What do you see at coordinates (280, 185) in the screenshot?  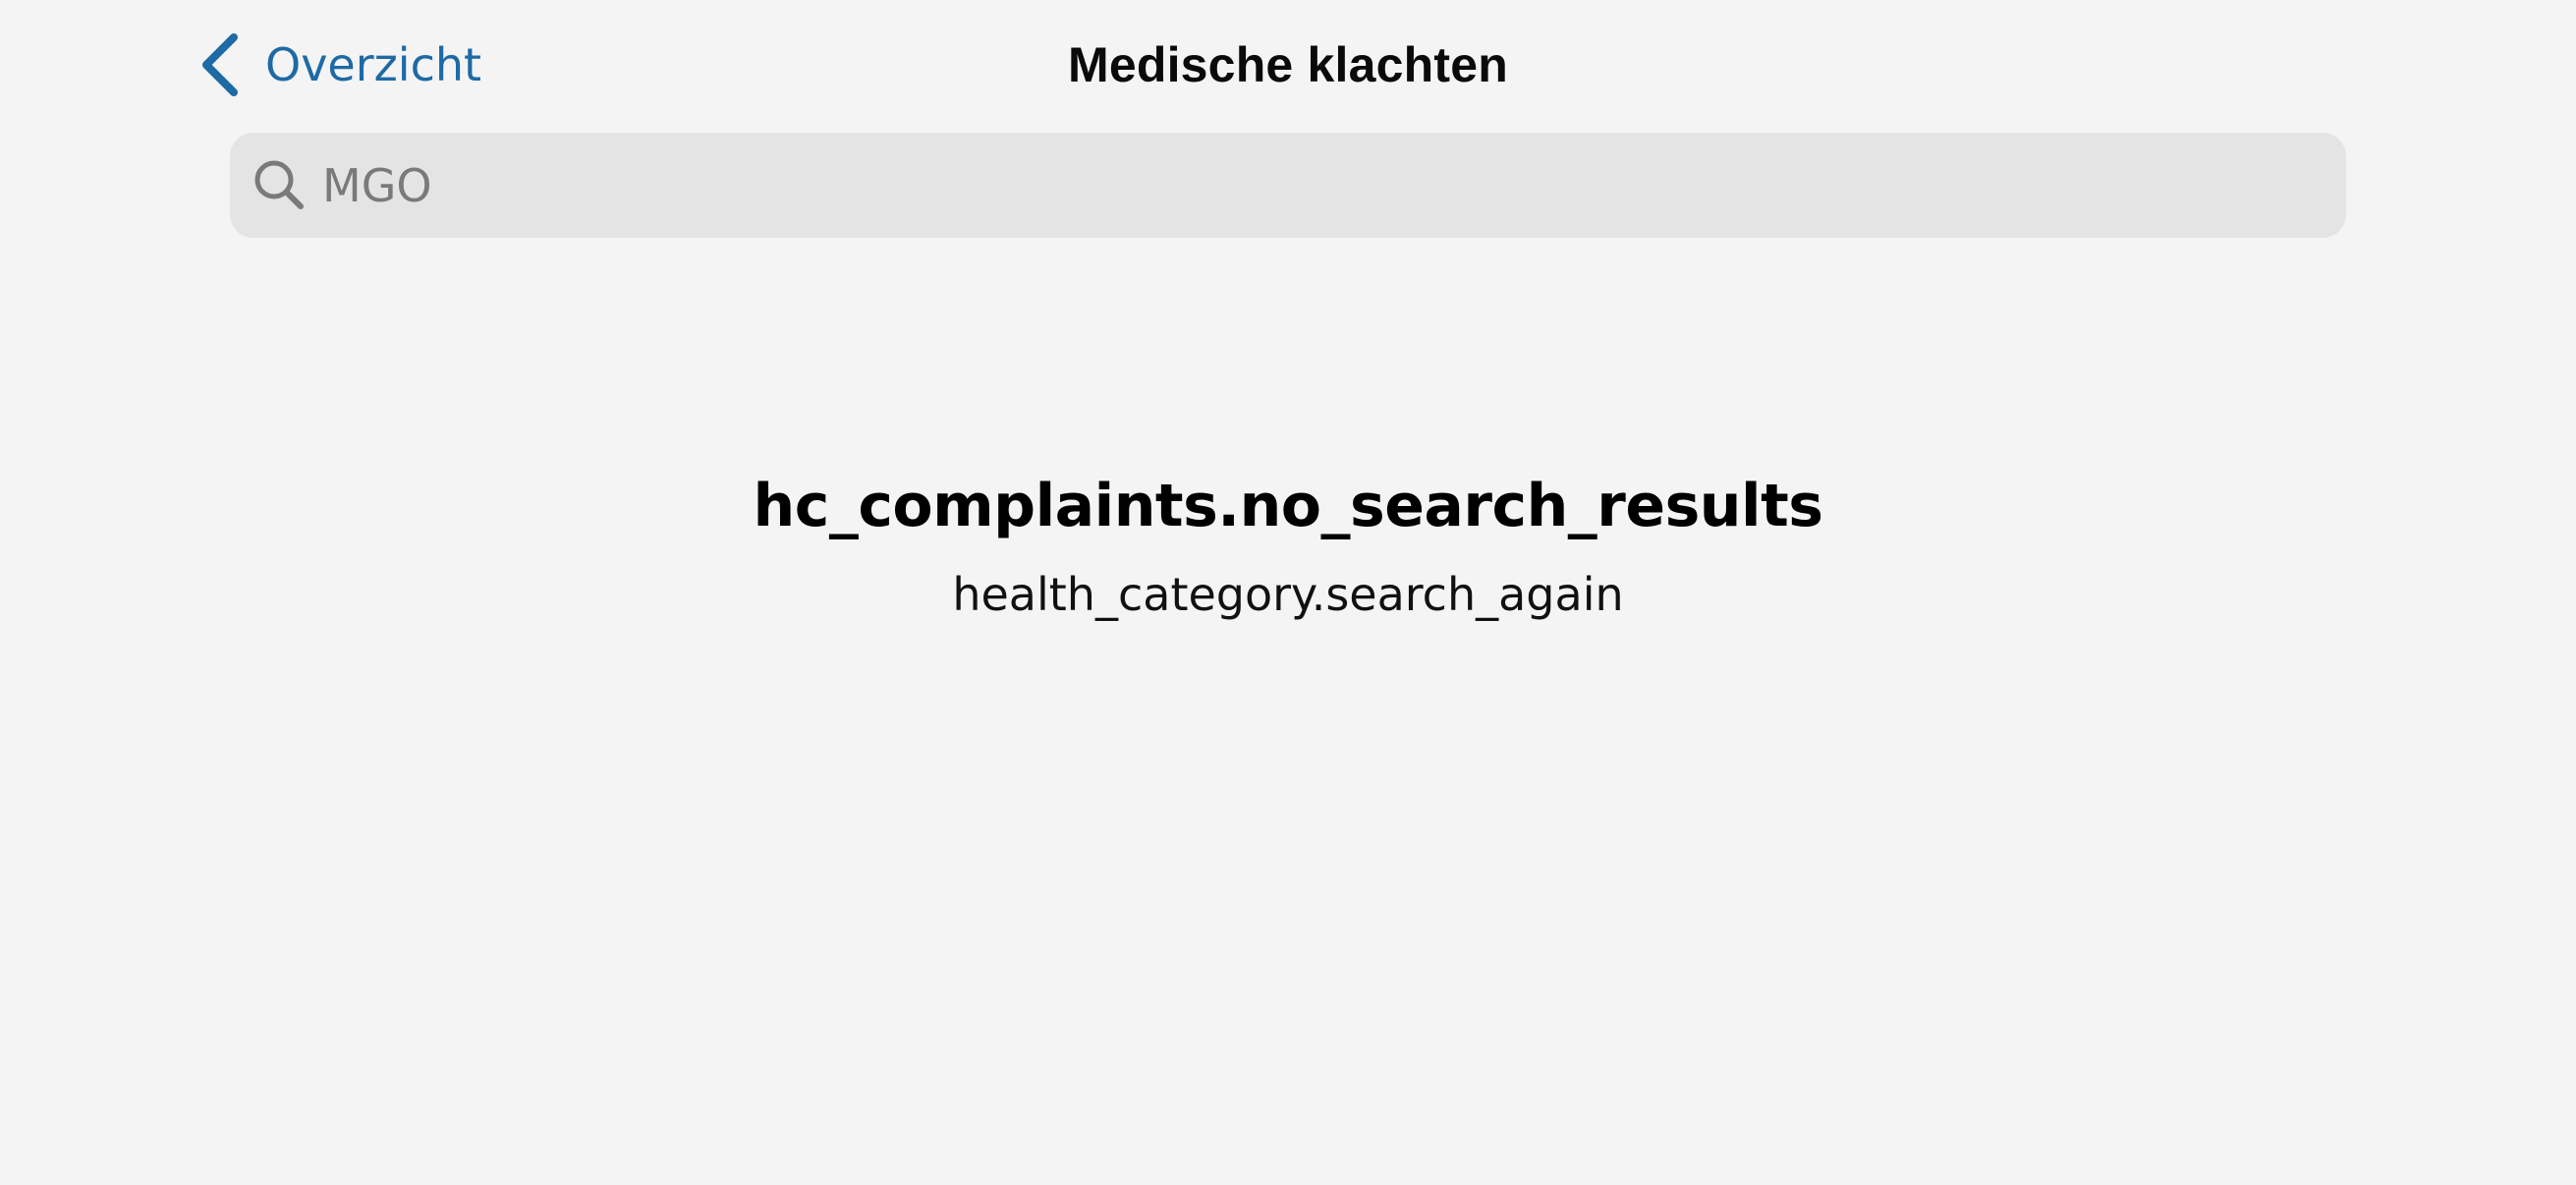 I see `search-icon` at bounding box center [280, 185].